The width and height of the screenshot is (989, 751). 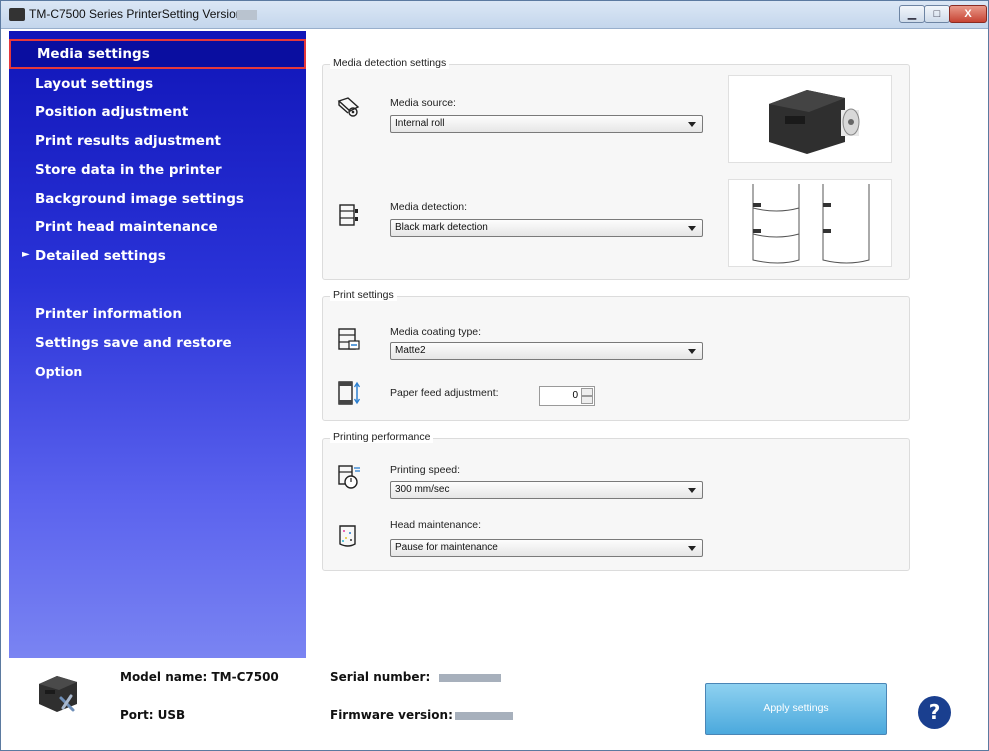 What do you see at coordinates (128, 141) in the screenshot?
I see `sidebar-item-label: Print results adjustment` at bounding box center [128, 141].